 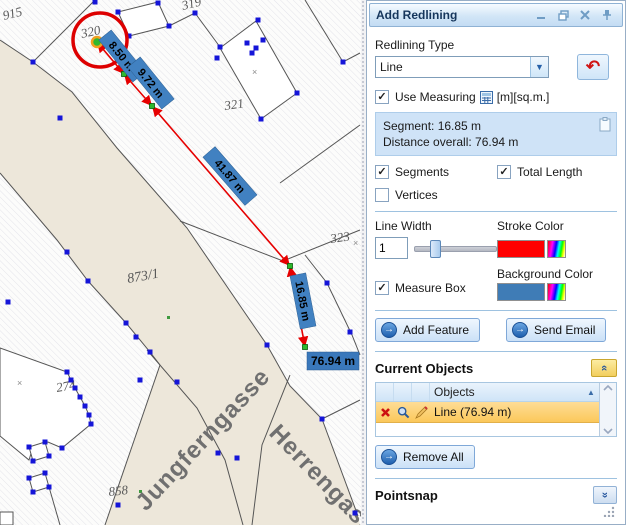 I want to click on use-measuring-checkbox, so click(x=382, y=97).